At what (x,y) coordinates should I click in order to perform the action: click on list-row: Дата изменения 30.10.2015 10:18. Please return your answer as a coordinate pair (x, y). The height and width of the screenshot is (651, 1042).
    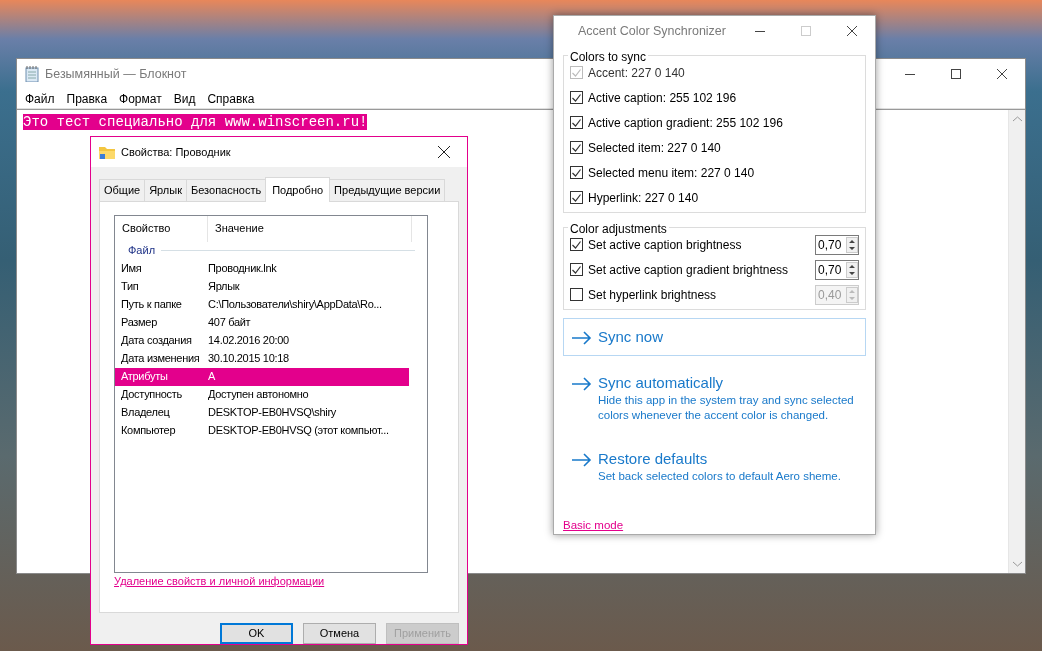
    Looking at the image, I should click on (262, 358).